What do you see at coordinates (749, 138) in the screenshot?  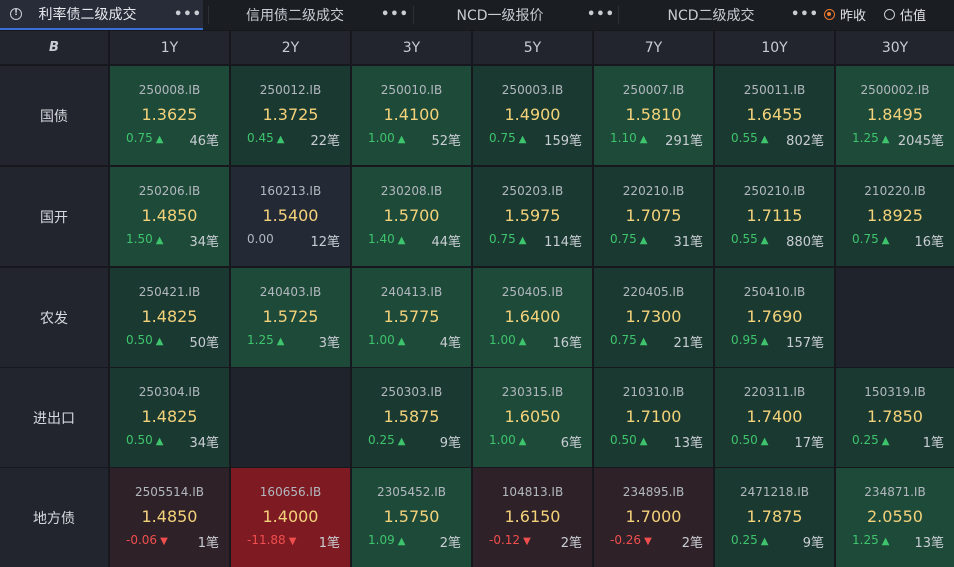 I see `bp-change: 0.55 ▲` at bounding box center [749, 138].